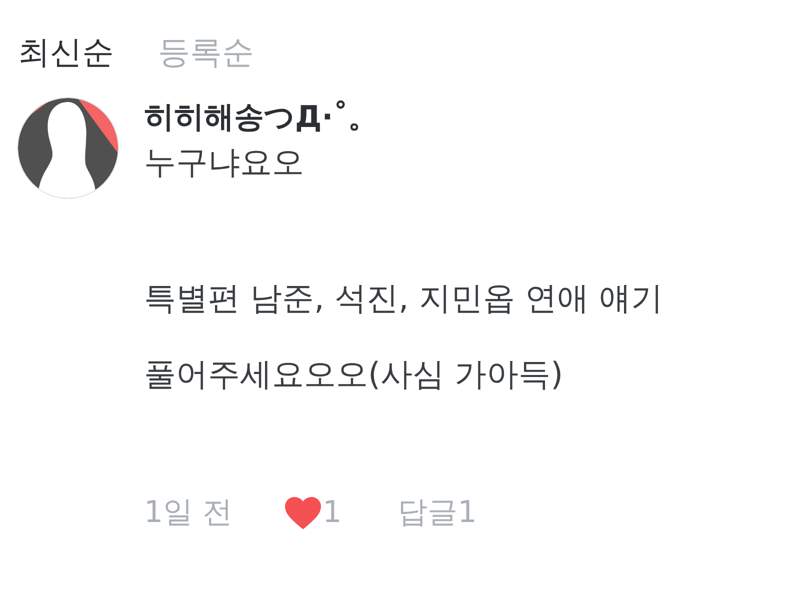 The width and height of the screenshot is (793, 595). Describe the element at coordinates (262, 118) in the screenshot. I see `comment-author: 히히해송つД·˚。` at that location.